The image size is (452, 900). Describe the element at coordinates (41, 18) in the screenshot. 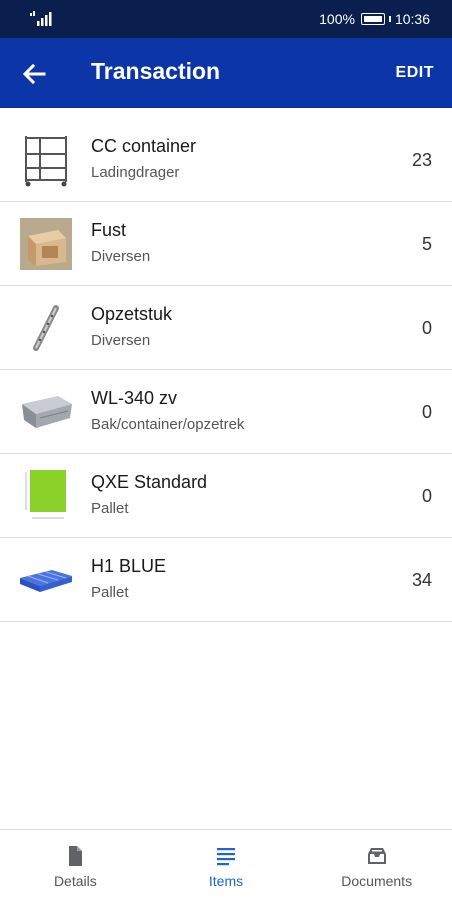

I see `signal-icon` at that location.